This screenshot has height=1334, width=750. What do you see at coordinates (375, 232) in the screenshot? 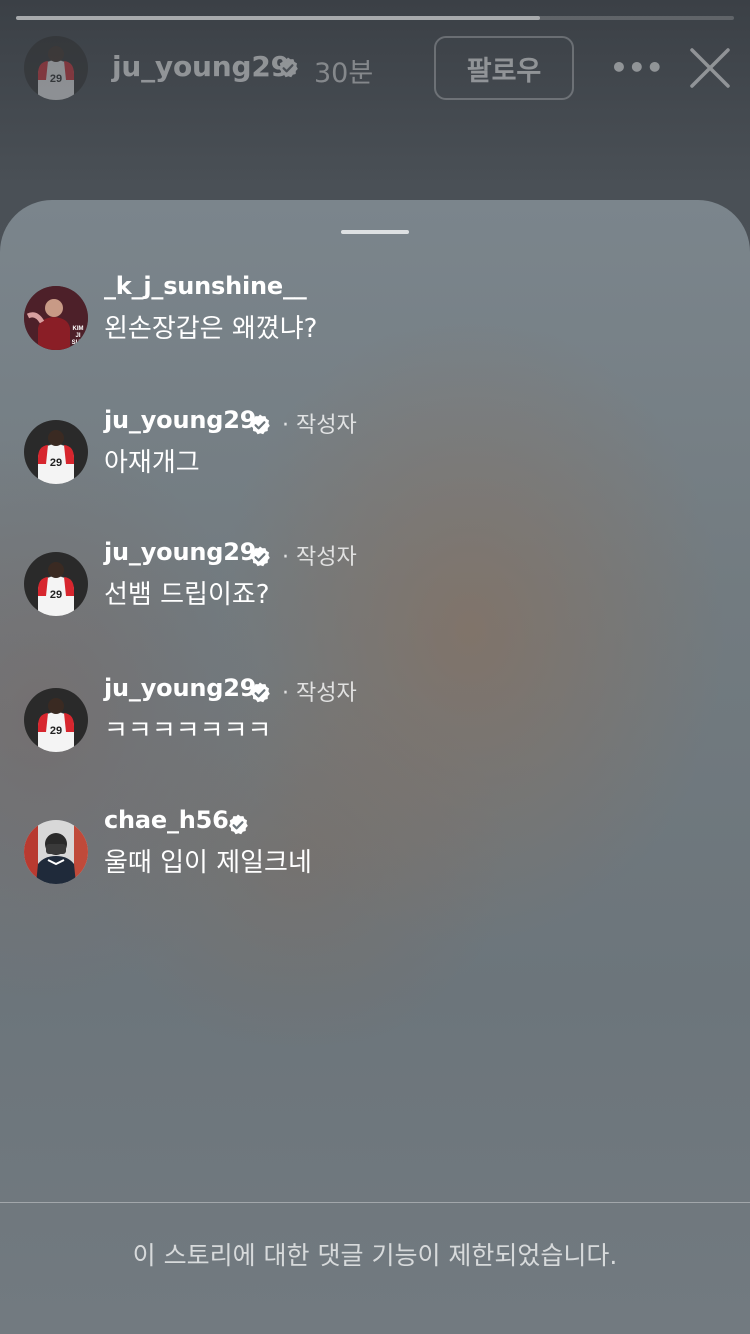
I see `sheet-drag-handle` at bounding box center [375, 232].